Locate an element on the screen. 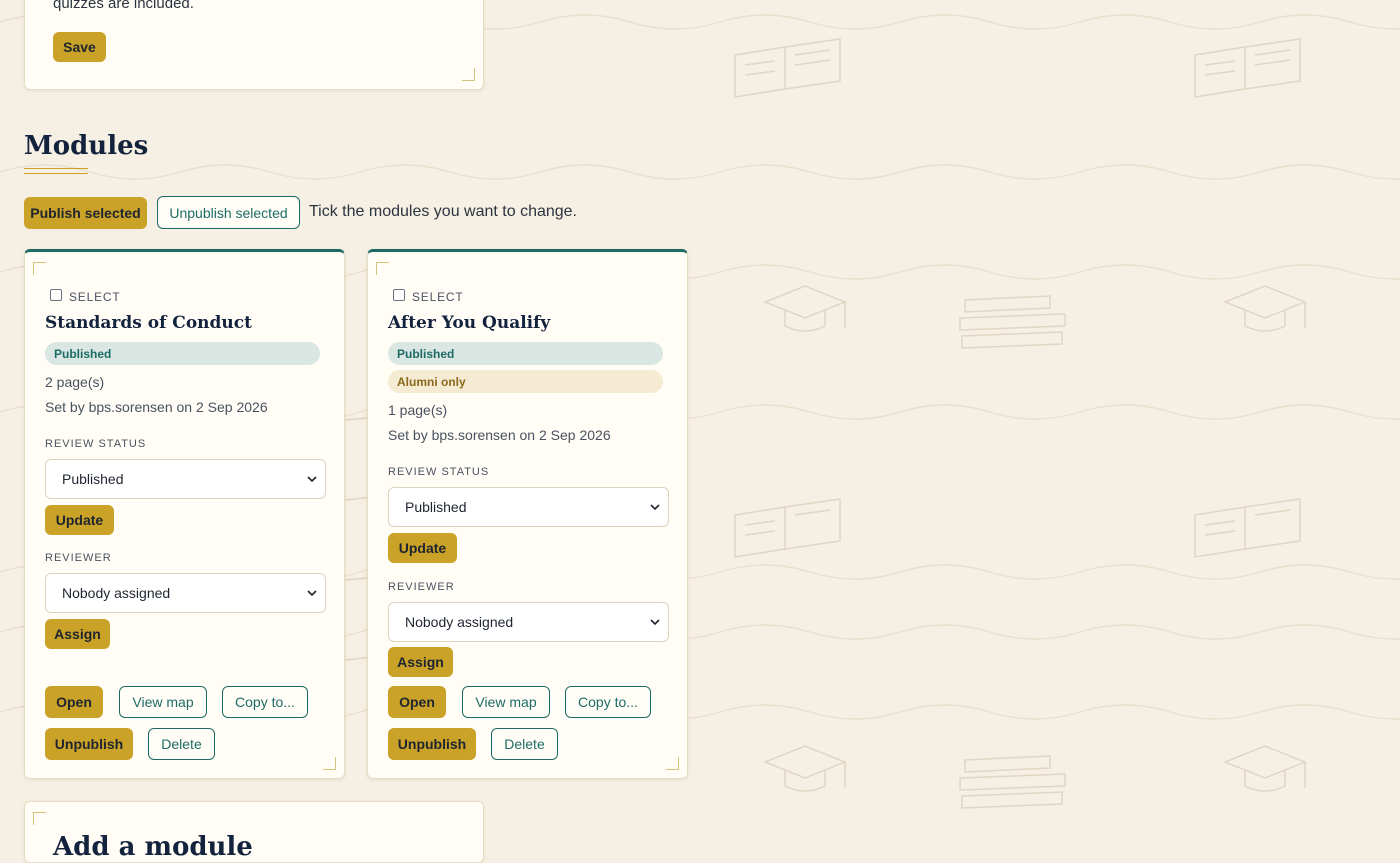 The height and width of the screenshot is (863, 1400). add-module-heading: Add a module is located at coordinates (153, 847).